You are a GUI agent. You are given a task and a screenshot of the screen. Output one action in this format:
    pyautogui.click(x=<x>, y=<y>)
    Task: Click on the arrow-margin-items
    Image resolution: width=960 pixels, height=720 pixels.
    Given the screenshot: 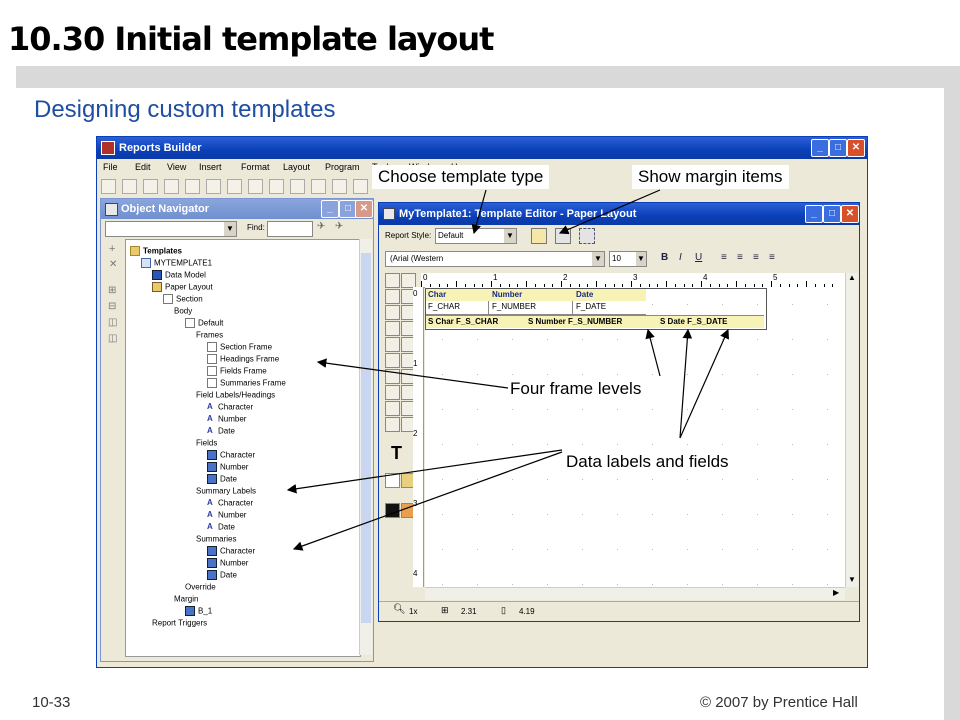 What is the action you would take?
    pyautogui.click(x=609, y=212)
    